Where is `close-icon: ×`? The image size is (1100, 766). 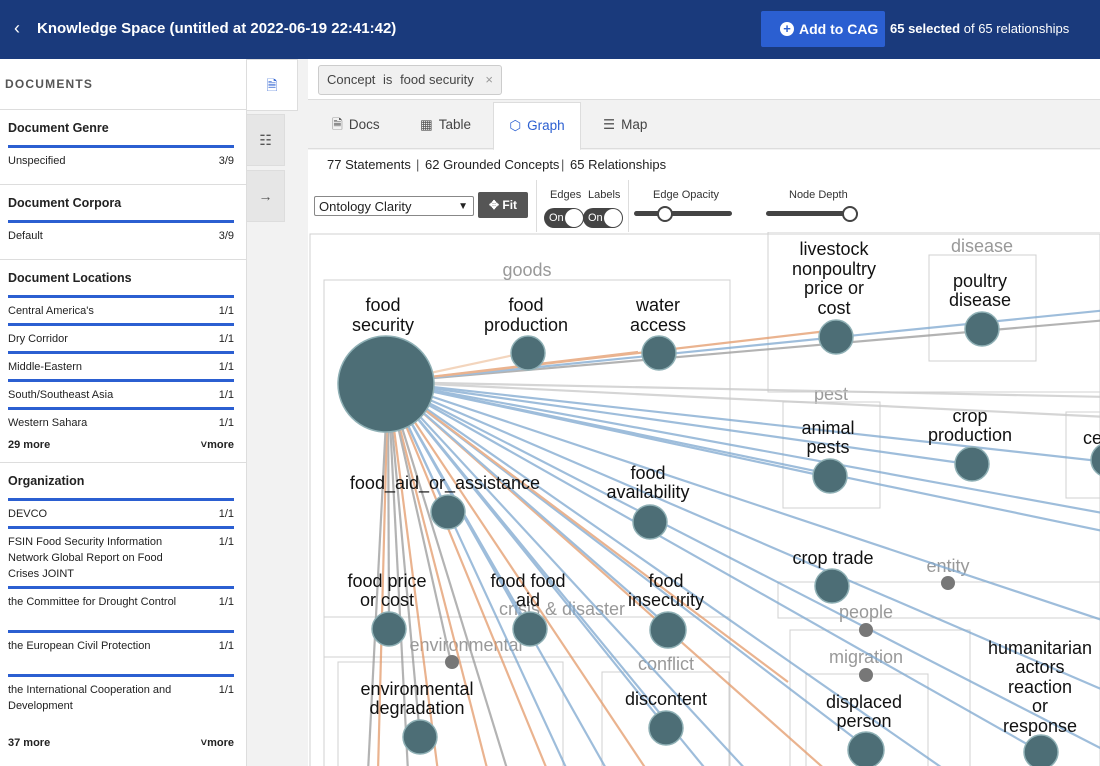
close-icon: × is located at coordinates (489, 79).